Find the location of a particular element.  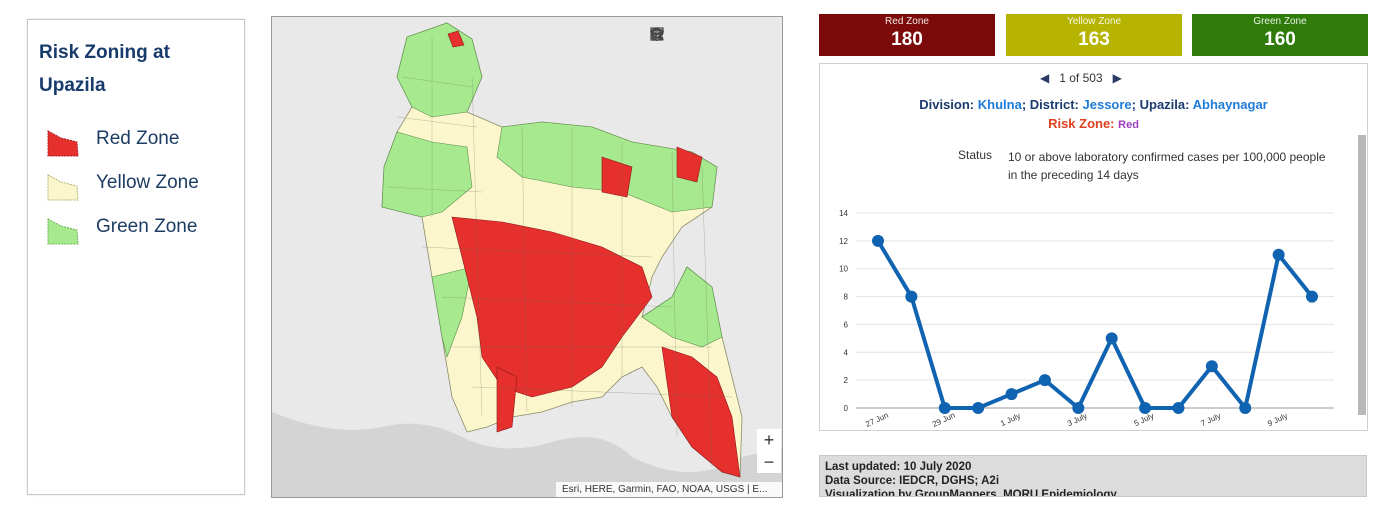

layers-icon is located at coordinates (699, 37).